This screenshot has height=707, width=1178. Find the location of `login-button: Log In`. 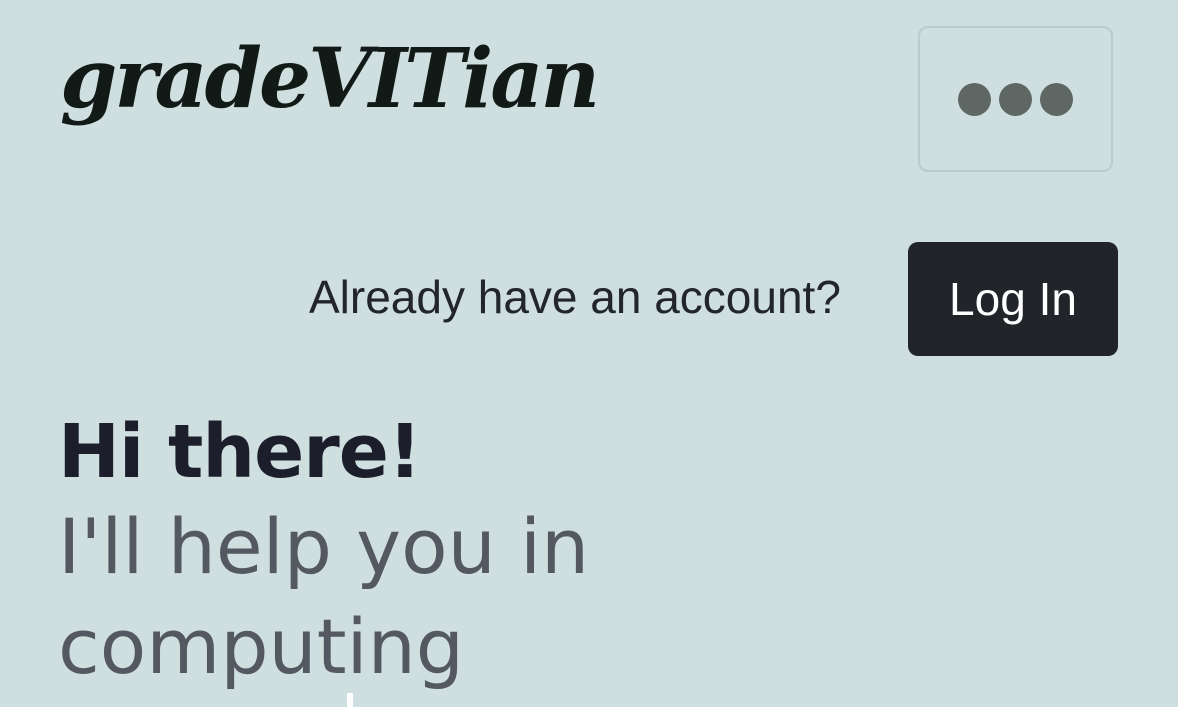

login-button: Log In is located at coordinates (1013, 299).